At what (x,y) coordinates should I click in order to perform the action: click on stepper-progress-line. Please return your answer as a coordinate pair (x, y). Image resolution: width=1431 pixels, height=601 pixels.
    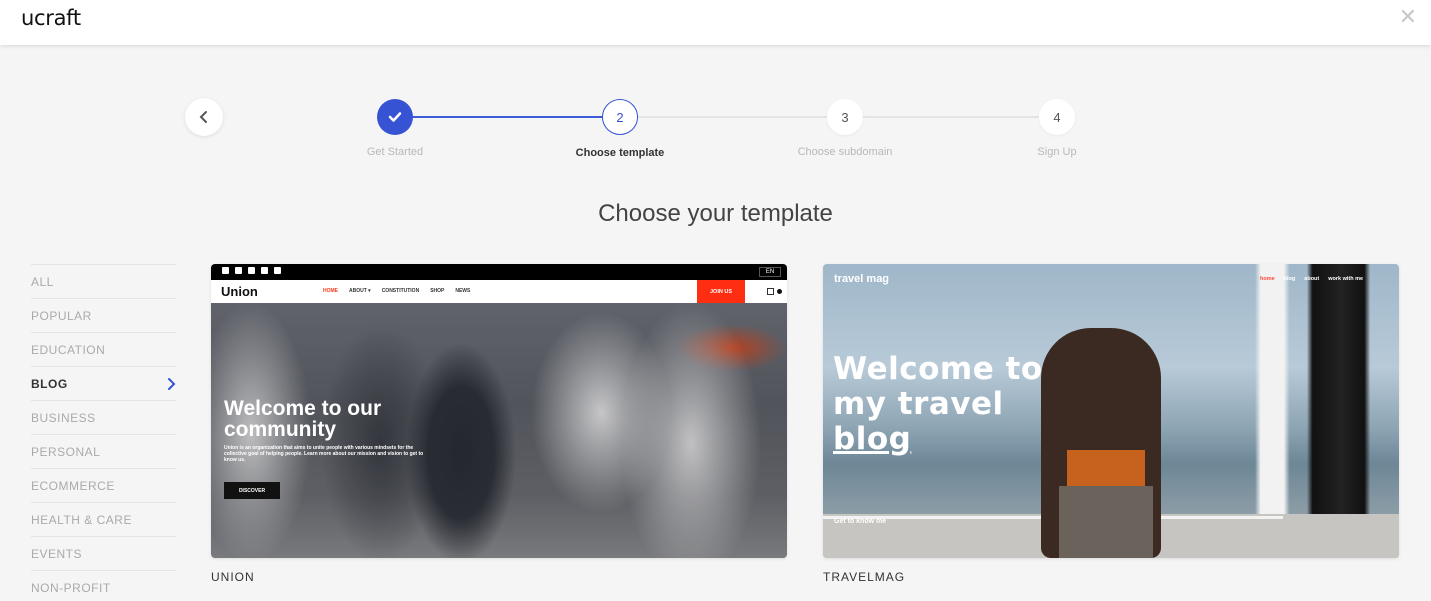
    Looking at the image, I should click on (507, 117).